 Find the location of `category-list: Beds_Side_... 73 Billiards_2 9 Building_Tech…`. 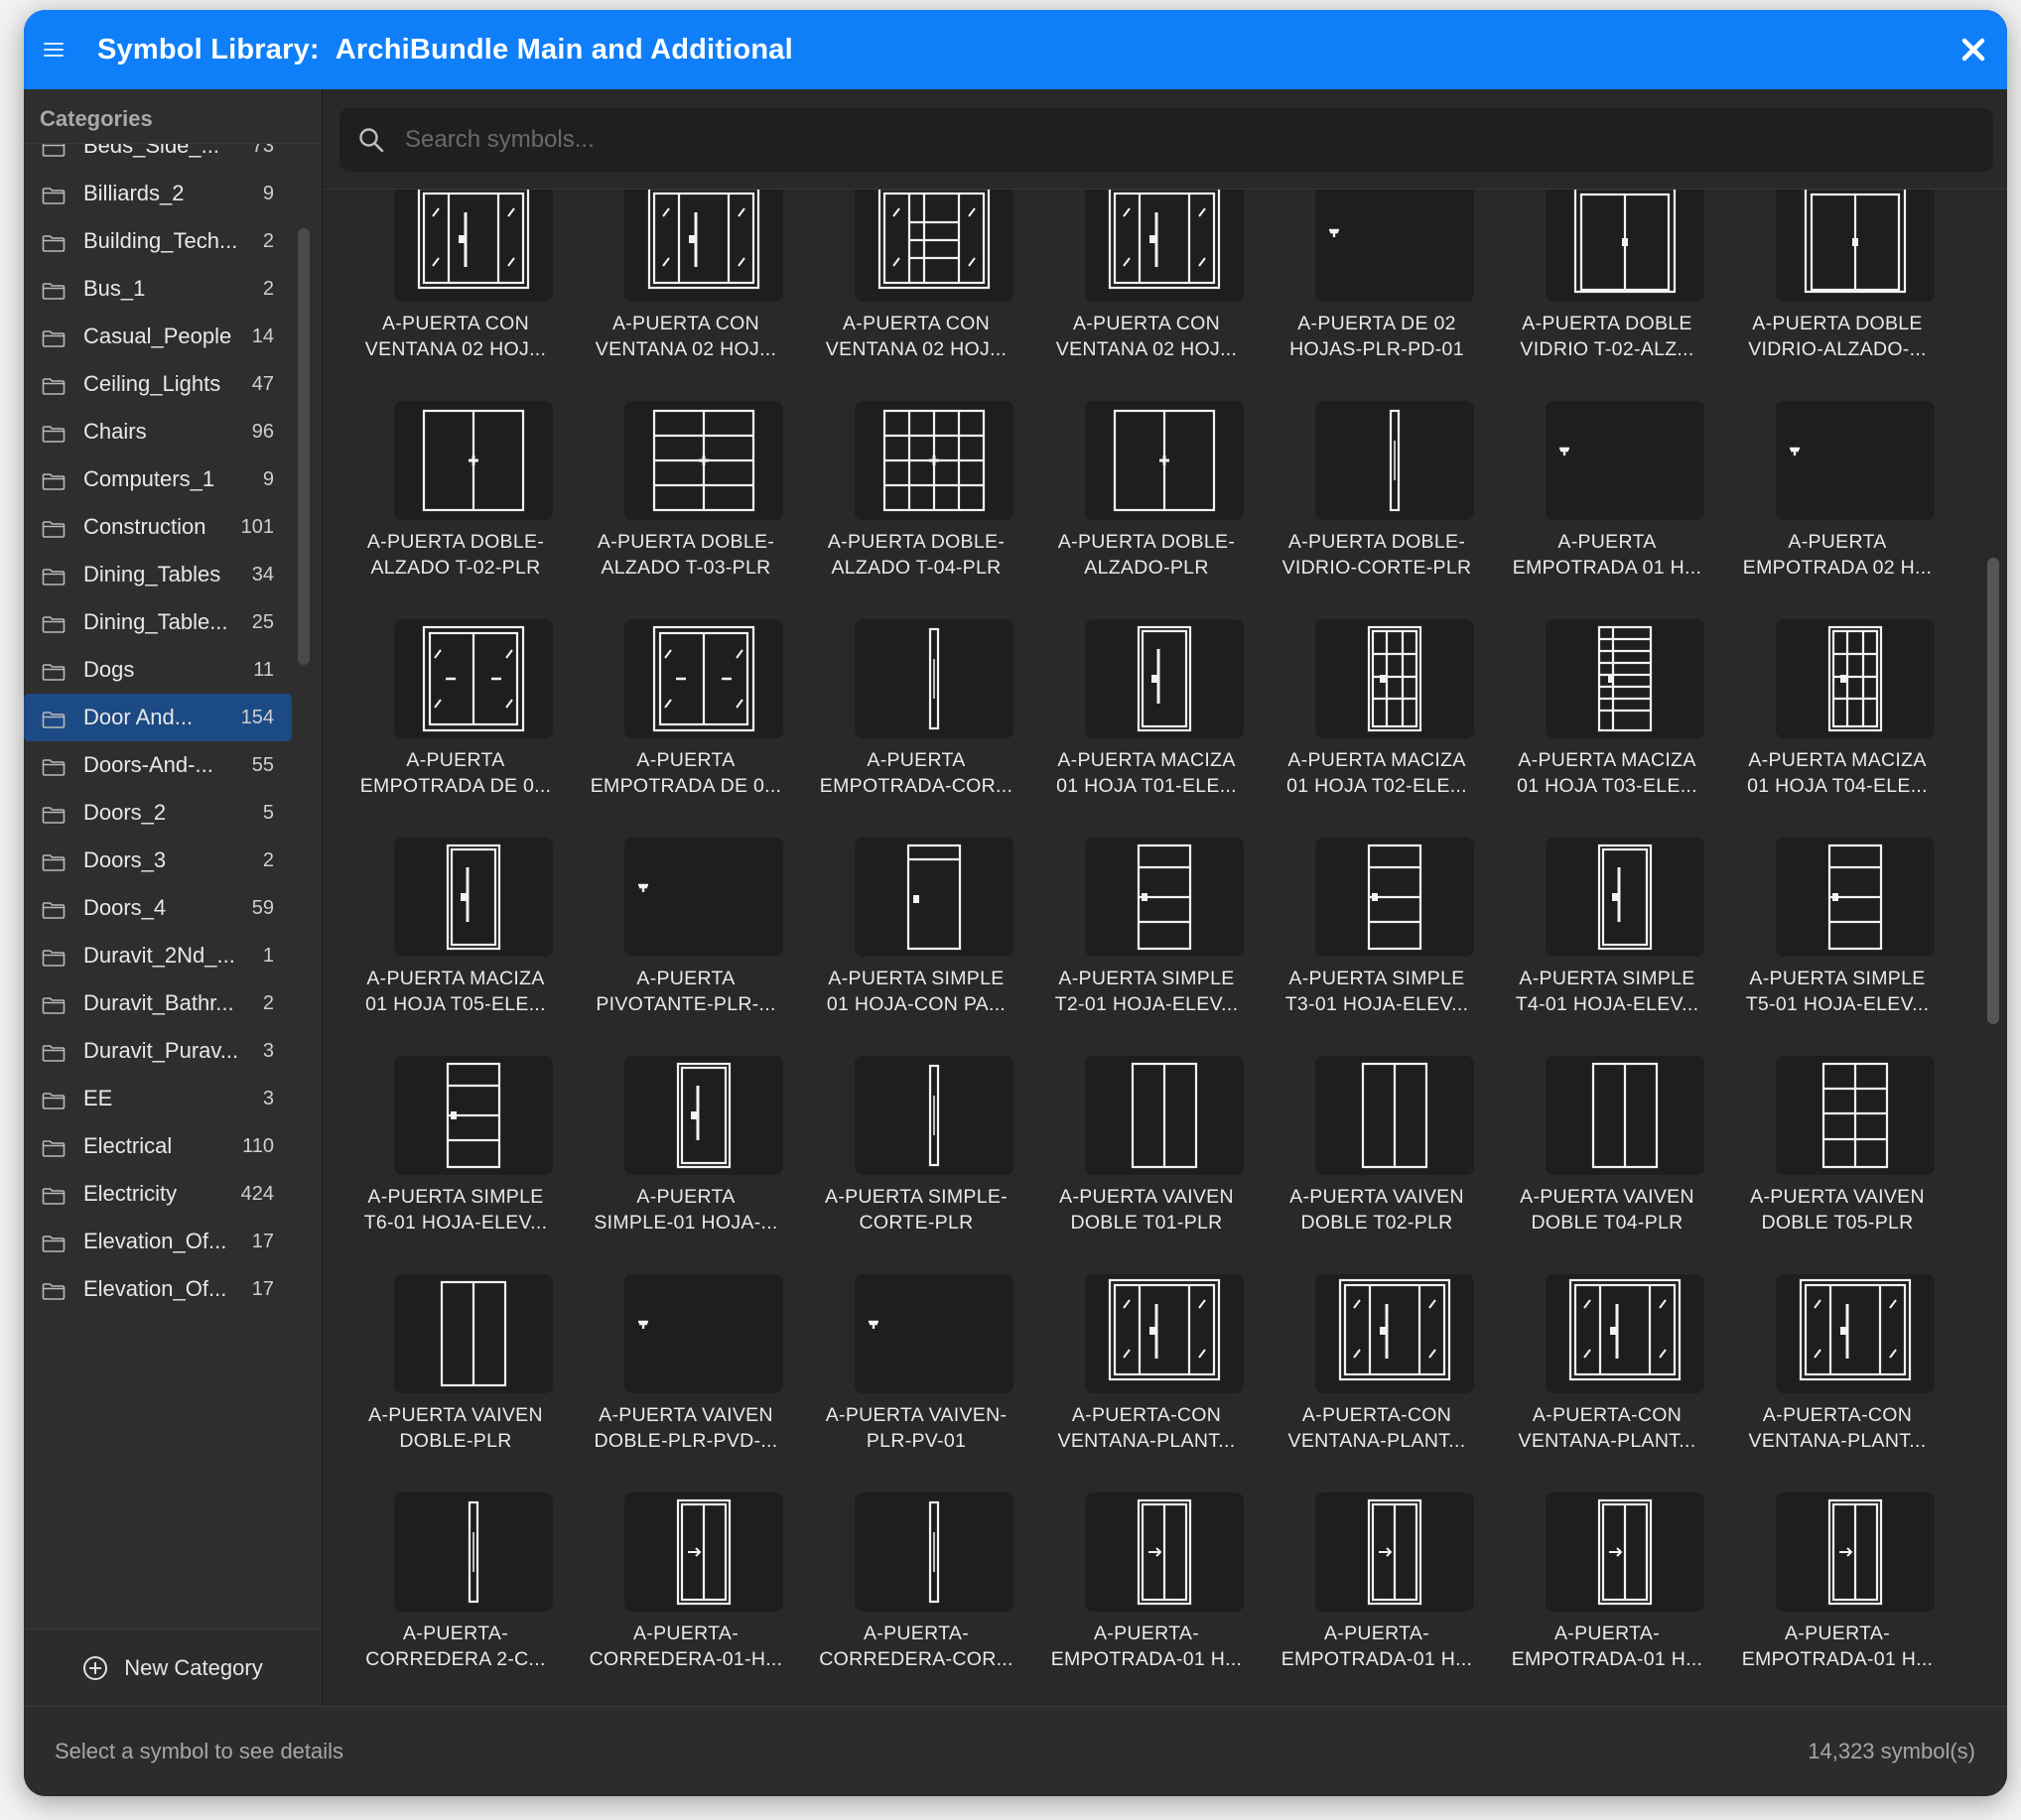

category-list: Beds_Side_... 73 Billiards_2 9 Building_Tech… is located at coordinates (173, 729).